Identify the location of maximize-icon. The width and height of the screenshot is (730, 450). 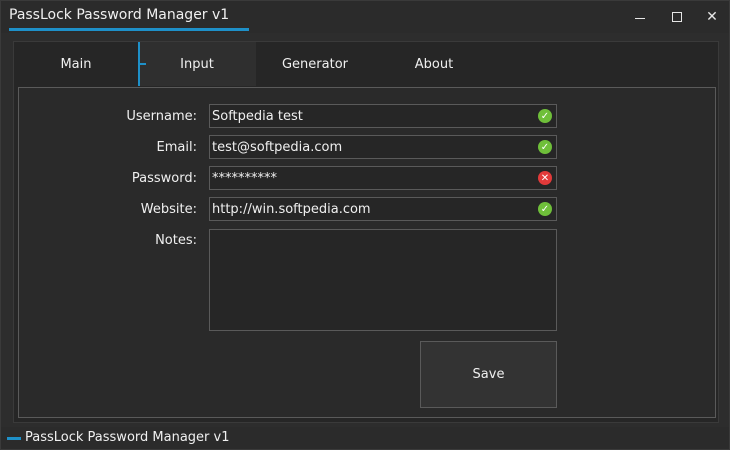
(677, 17).